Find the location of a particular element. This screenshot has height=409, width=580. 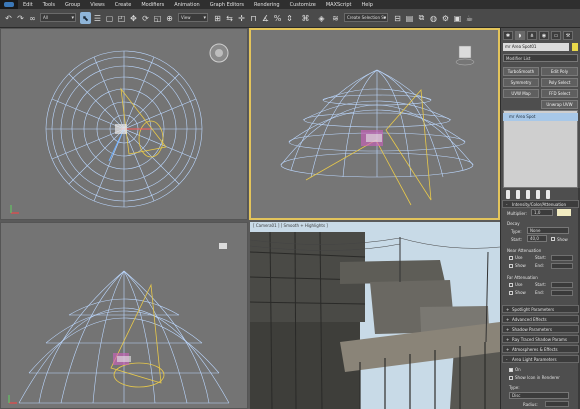

hierarchy-tab-icon: ⋔ is located at coordinates (532, 35).